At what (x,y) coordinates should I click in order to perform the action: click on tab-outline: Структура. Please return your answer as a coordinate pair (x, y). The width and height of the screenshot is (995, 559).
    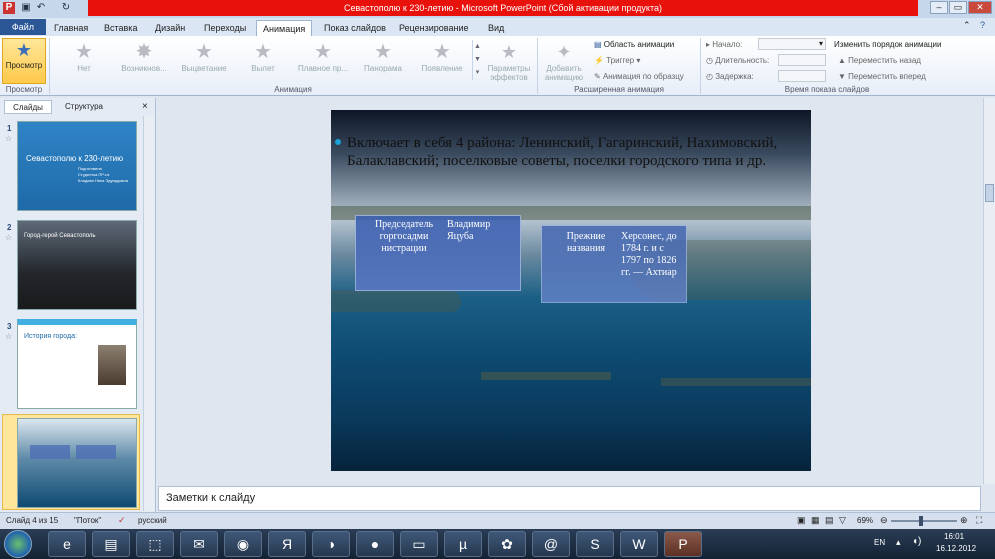
    Looking at the image, I should click on (84, 107).